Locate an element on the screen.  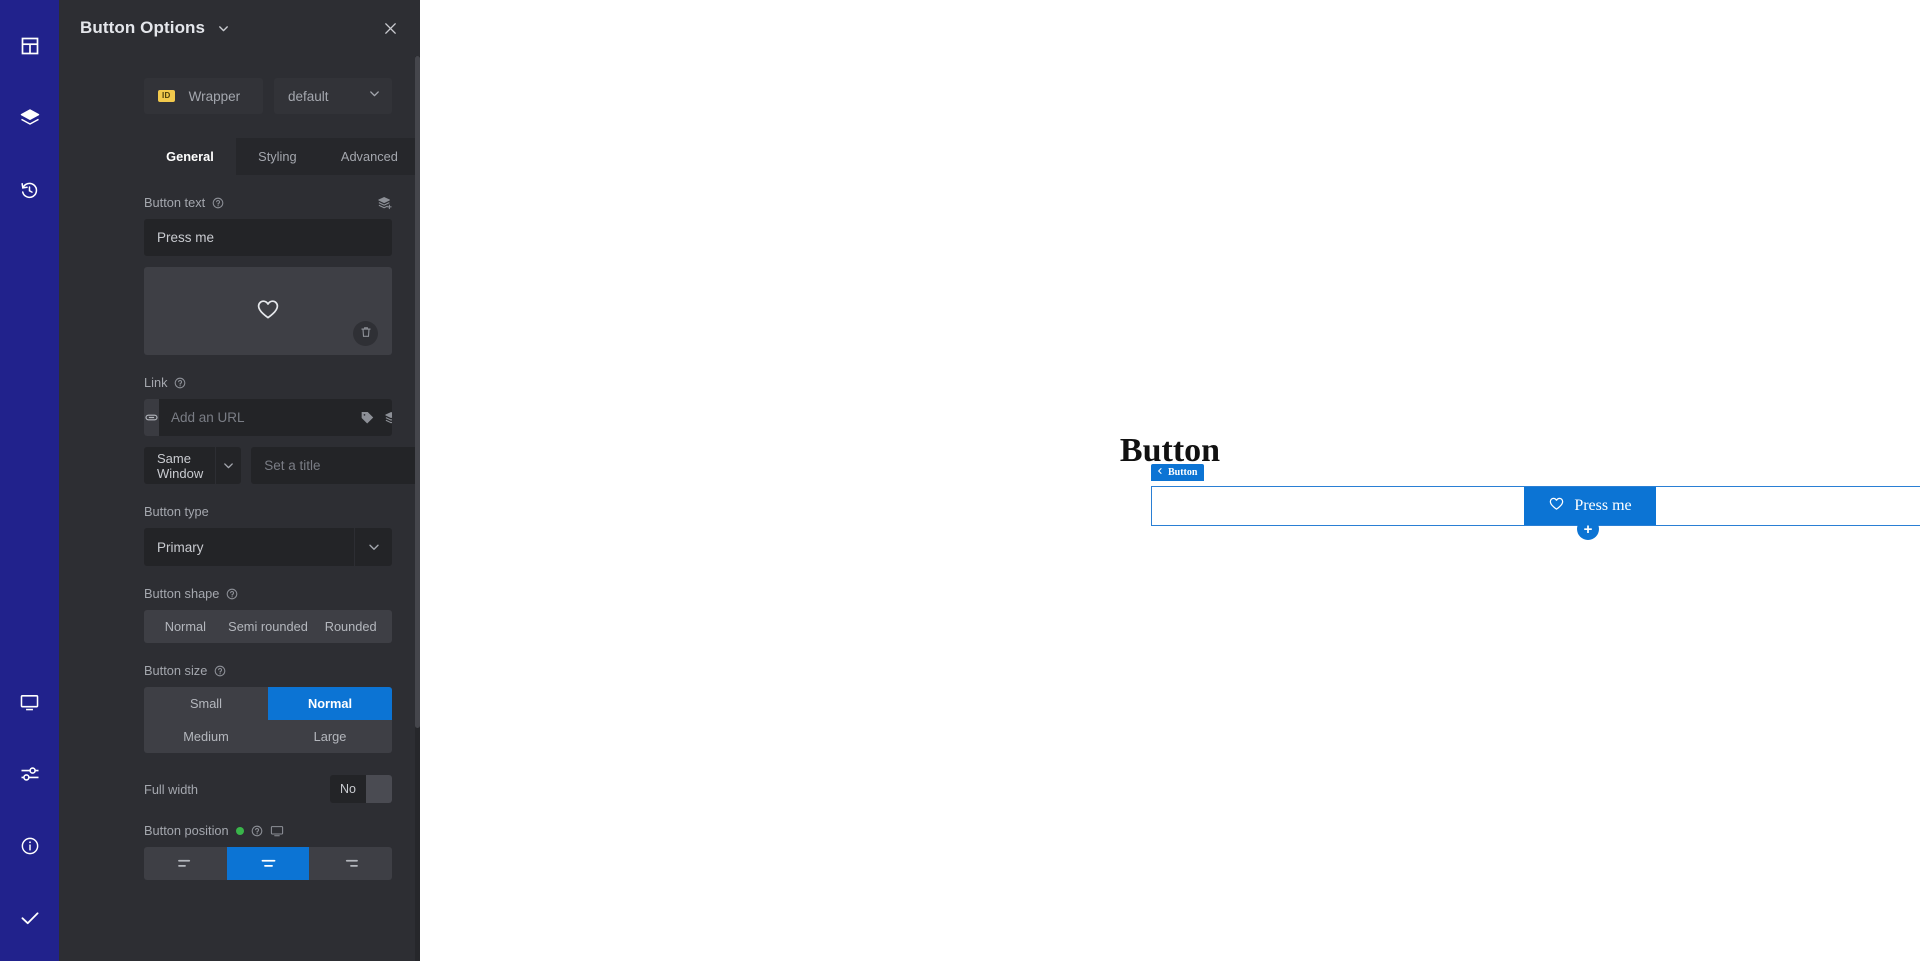
widget-label-badge: Button is located at coordinates (1178, 472).